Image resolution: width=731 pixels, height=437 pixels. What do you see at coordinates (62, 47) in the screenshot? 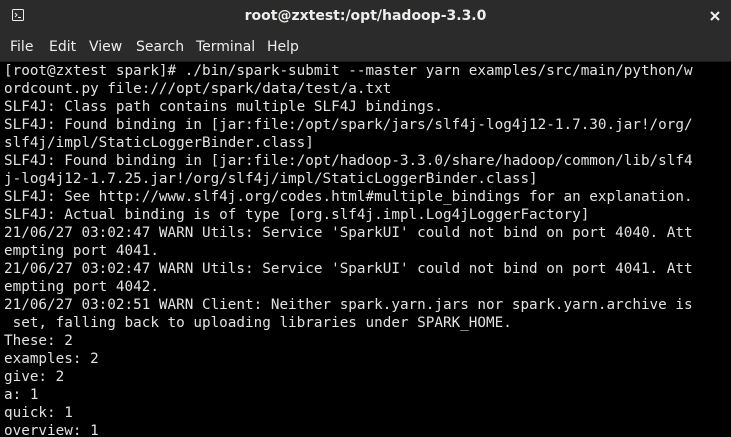
I see `menu-edit: Edit` at bounding box center [62, 47].